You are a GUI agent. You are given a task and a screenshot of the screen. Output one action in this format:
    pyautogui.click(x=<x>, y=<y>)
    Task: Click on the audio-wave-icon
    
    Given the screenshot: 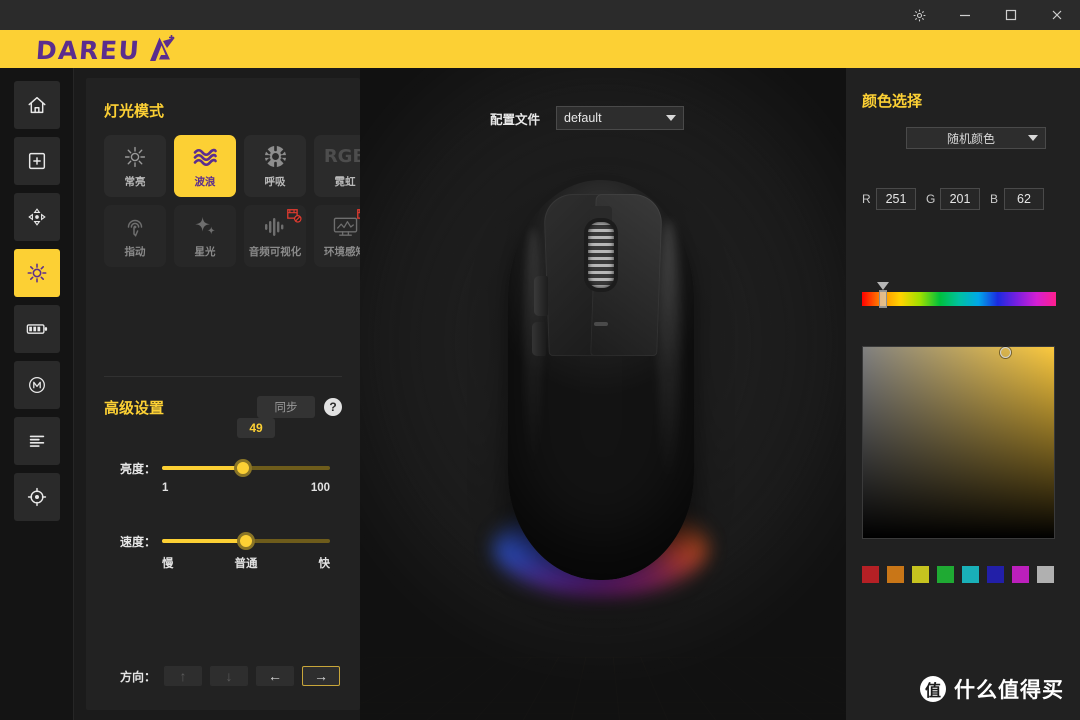 What is the action you would take?
    pyautogui.click(x=275, y=227)
    